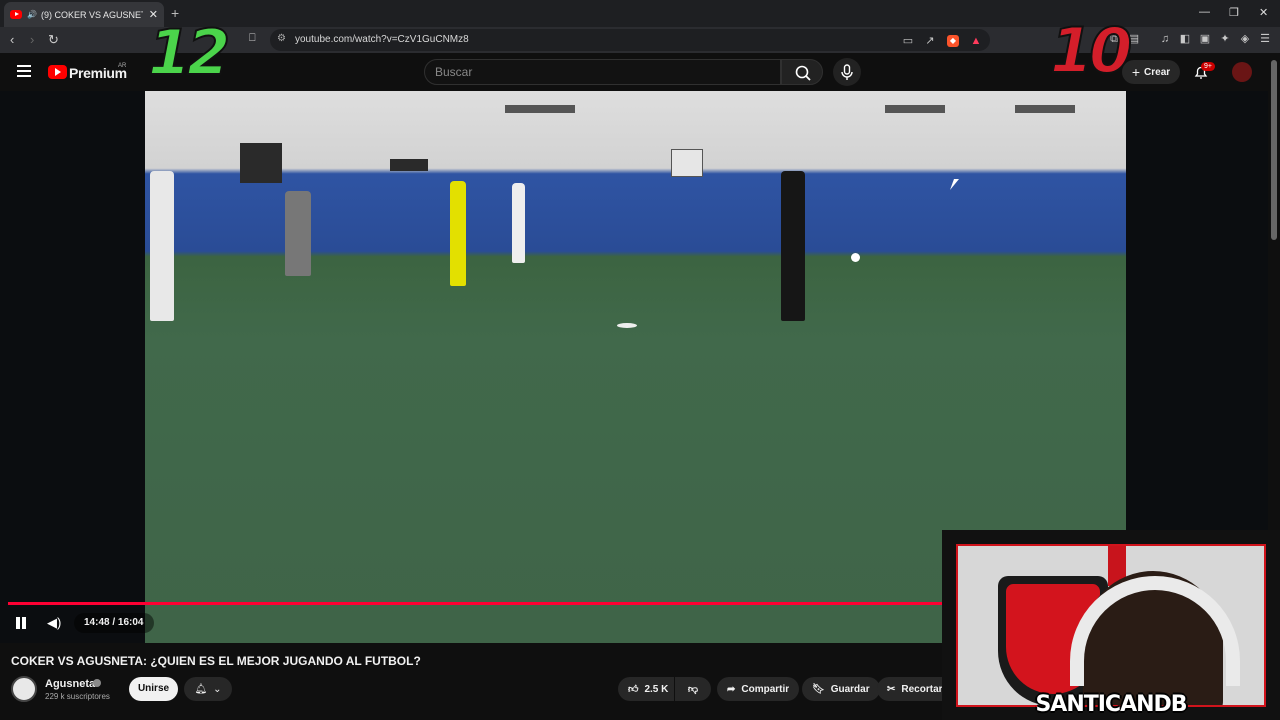 The height and width of the screenshot is (720, 1280). Describe the element at coordinates (114, 623) in the screenshot. I see `time-display: 14:48 / 16:04` at that location.